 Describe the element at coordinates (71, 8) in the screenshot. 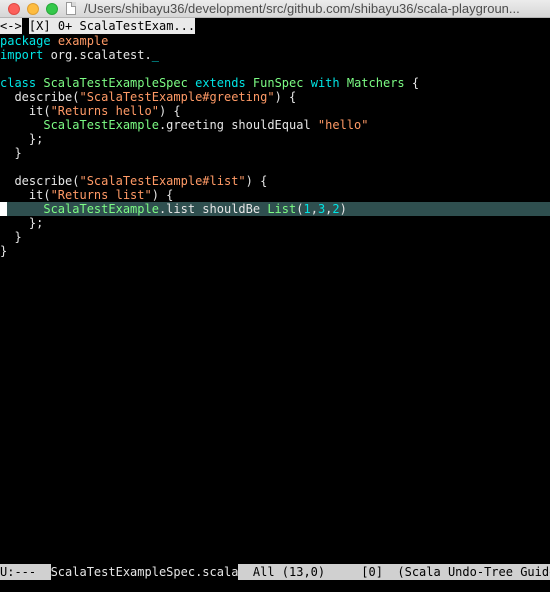

I see `document-icon` at that location.